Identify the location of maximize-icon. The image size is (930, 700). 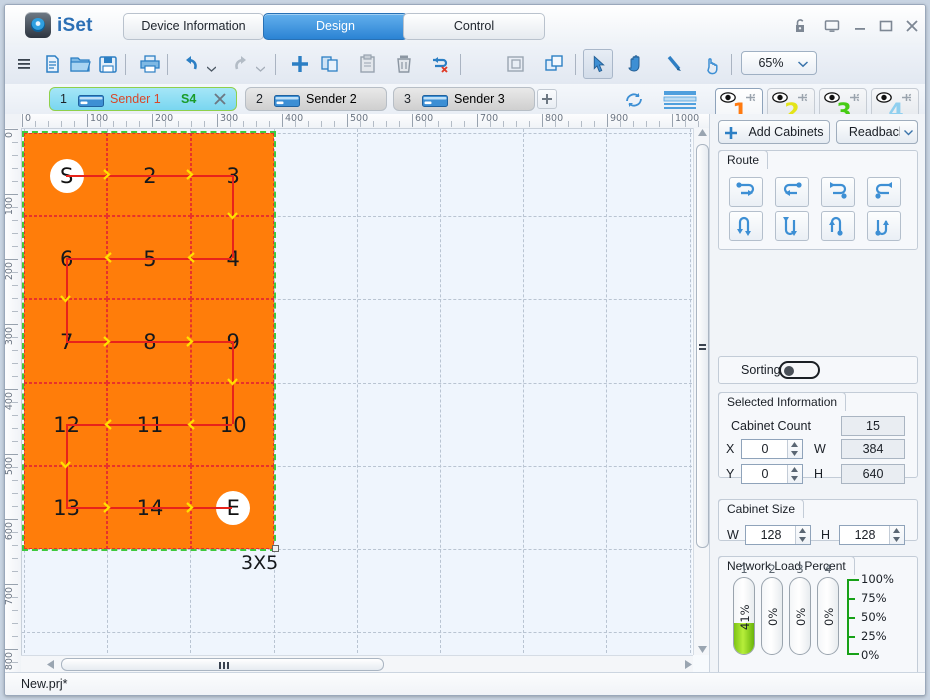
(886, 26).